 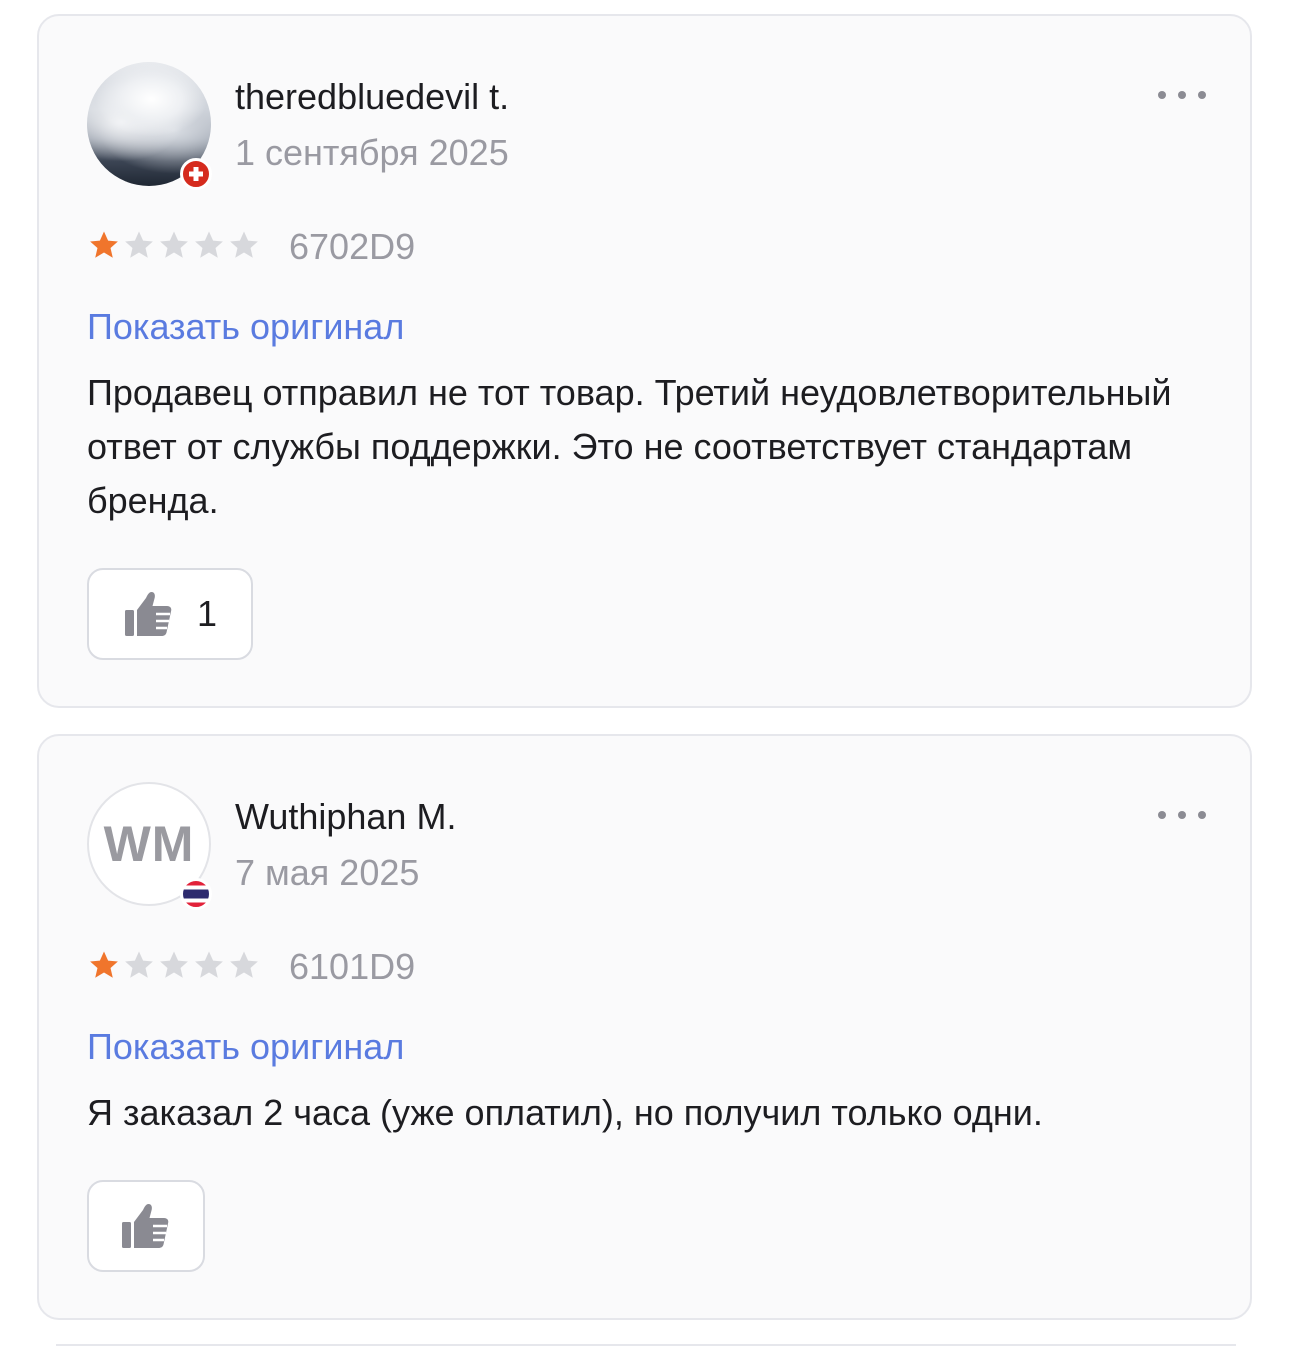 I want to click on author-name: Wuthiphan M., so click(x=346, y=816).